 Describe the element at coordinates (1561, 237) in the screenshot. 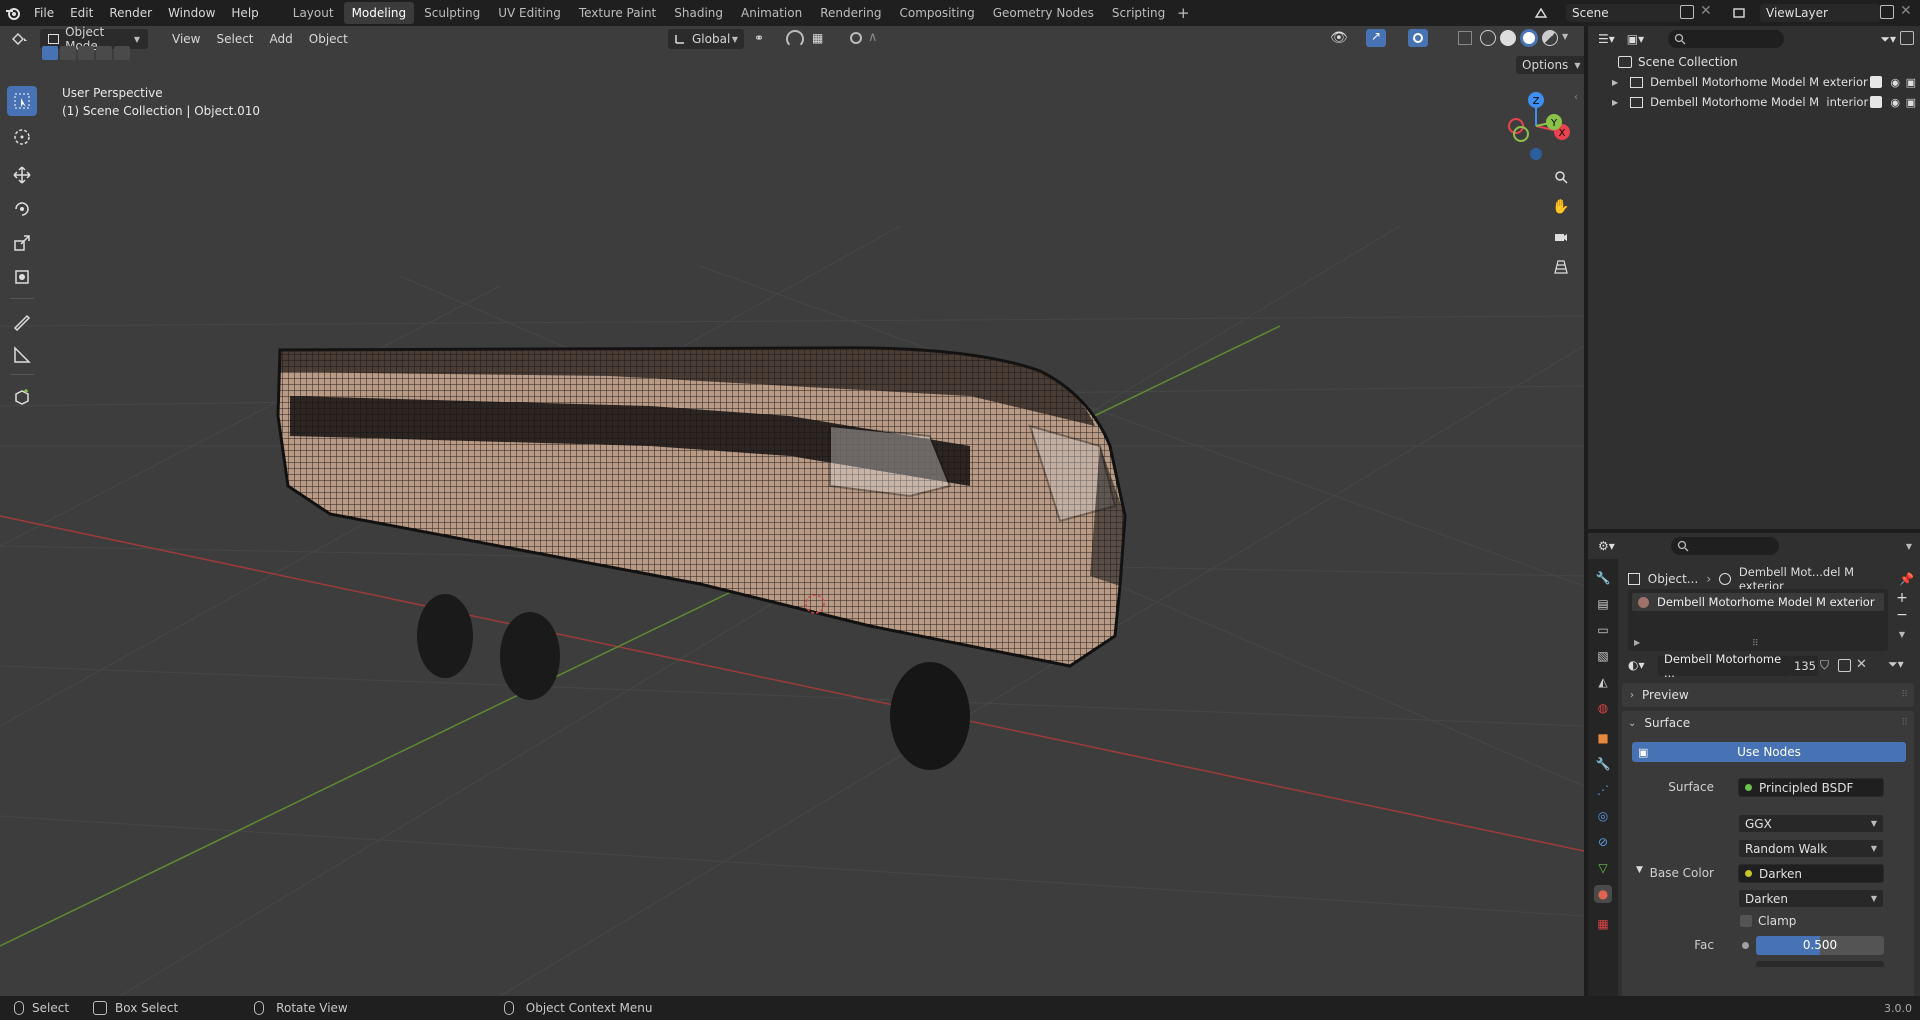

I see `camera-icon` at that location.